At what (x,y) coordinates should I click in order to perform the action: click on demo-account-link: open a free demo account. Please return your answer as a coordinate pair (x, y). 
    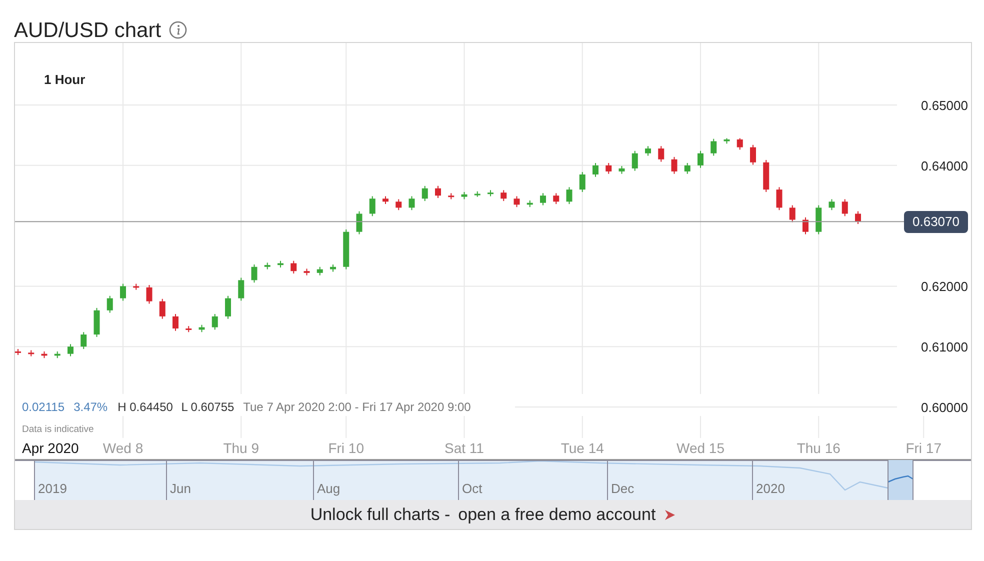
    Looking at the image, I should click on (567, 515).